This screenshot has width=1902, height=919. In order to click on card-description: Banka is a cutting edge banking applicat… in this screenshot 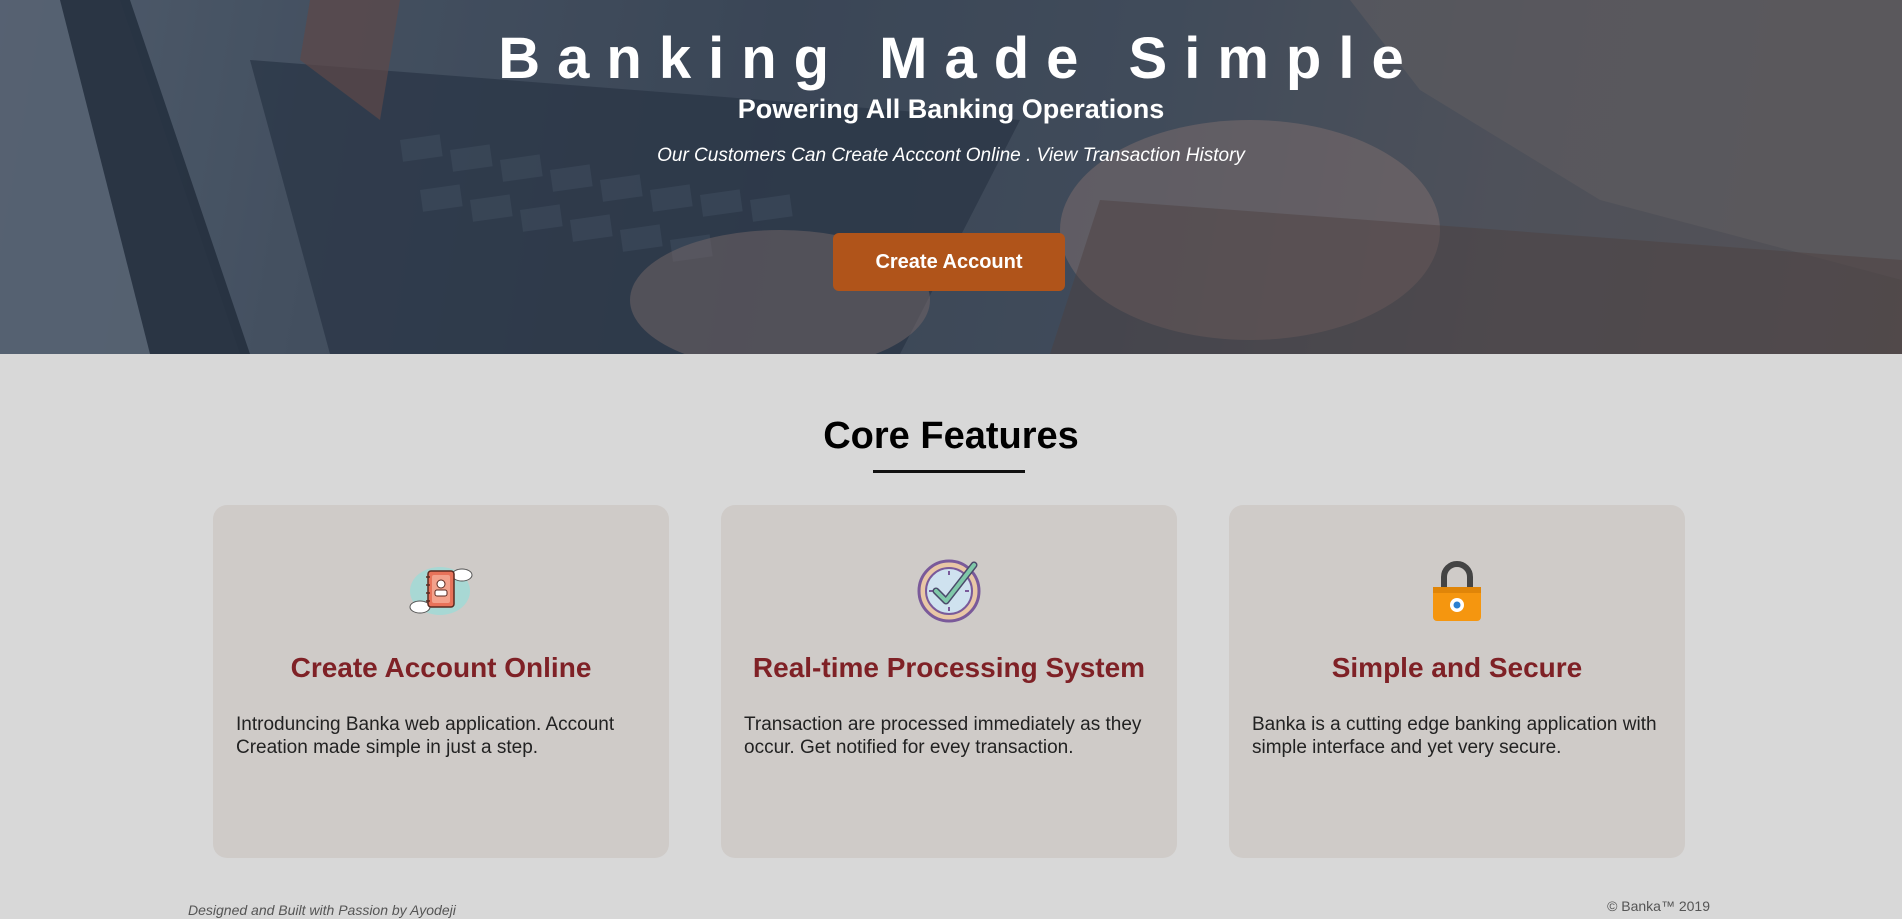, I will do `click(1454, 736)`.